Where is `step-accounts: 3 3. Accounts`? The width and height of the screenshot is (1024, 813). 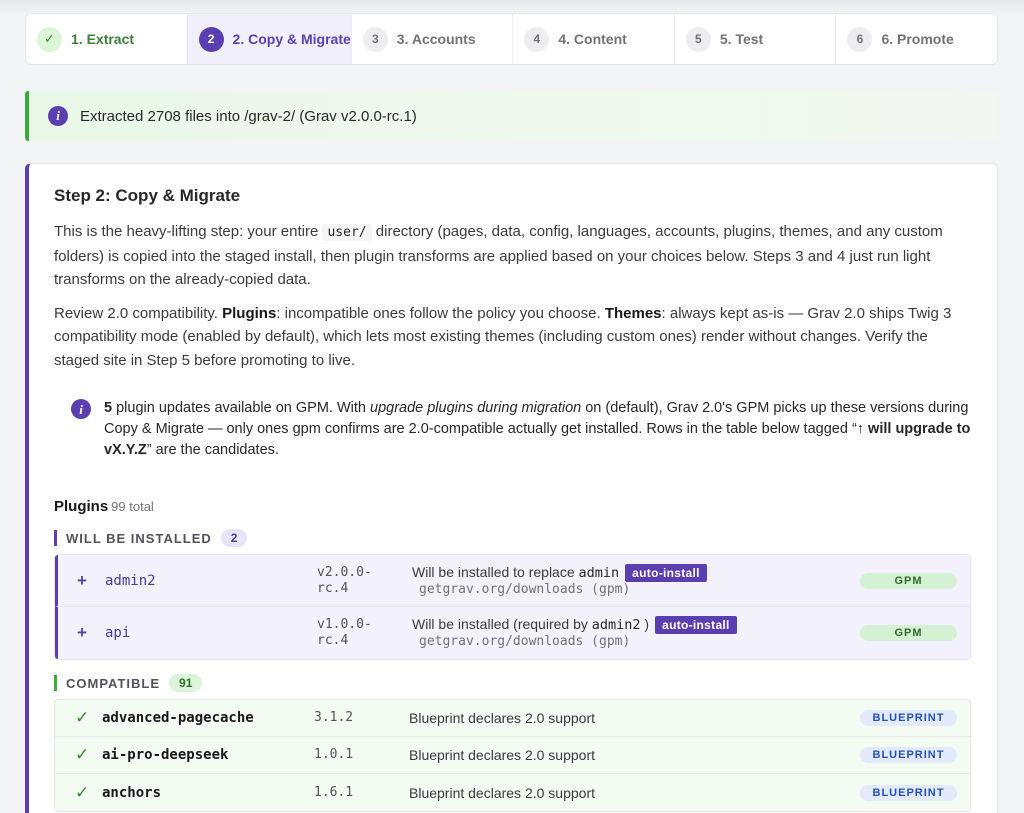
step-accounts: 3 3. Accounts is located at coordinates (433, 39).